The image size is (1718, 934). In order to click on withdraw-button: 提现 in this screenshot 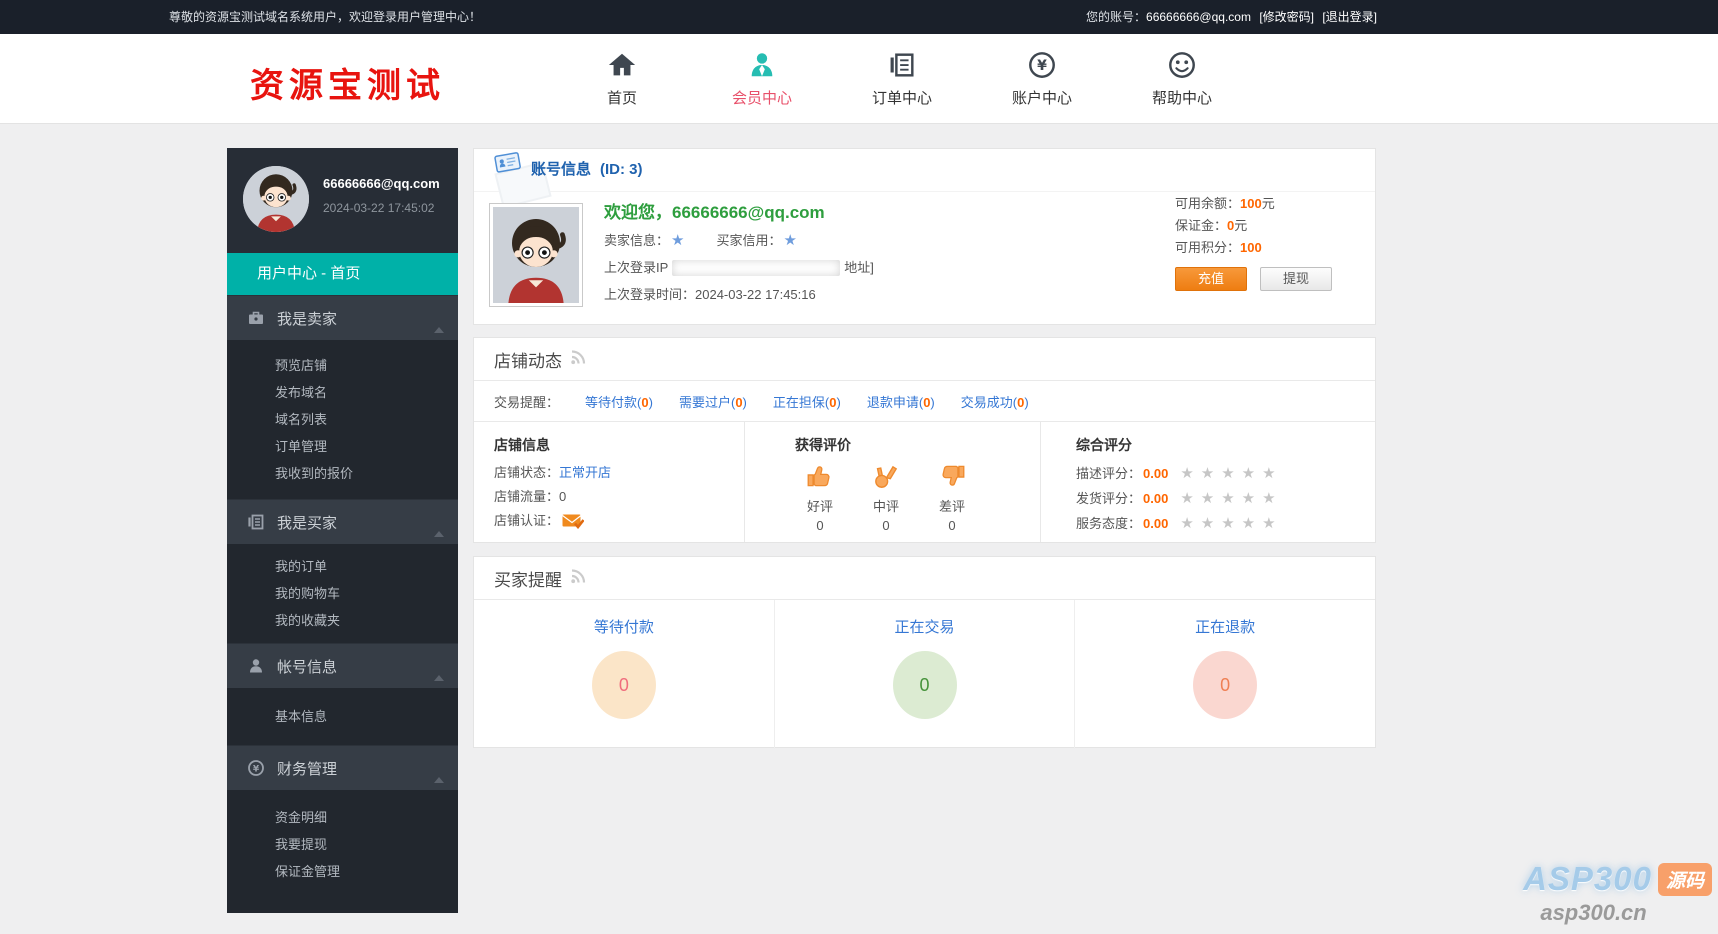, I will do `click(1296, 279)`.